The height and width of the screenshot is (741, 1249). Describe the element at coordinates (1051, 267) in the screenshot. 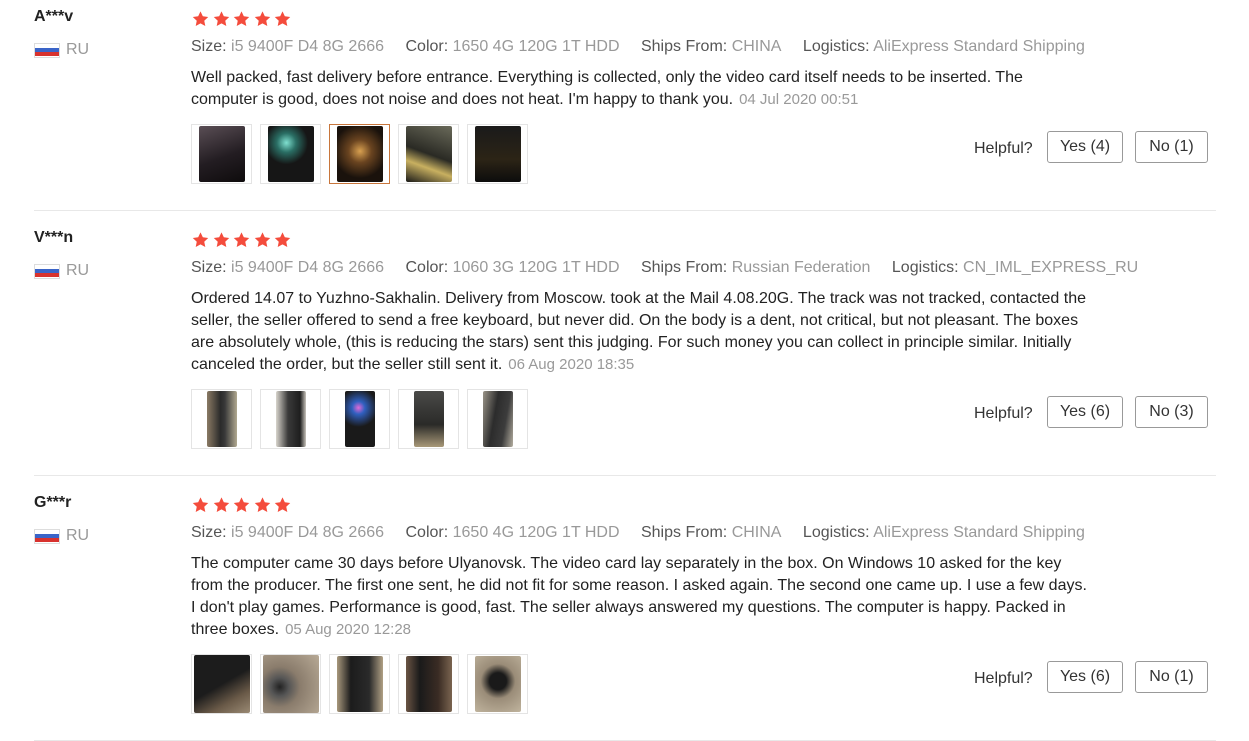

I see `logistics-value: CN_IML_EXPRESS_RU` at that location.